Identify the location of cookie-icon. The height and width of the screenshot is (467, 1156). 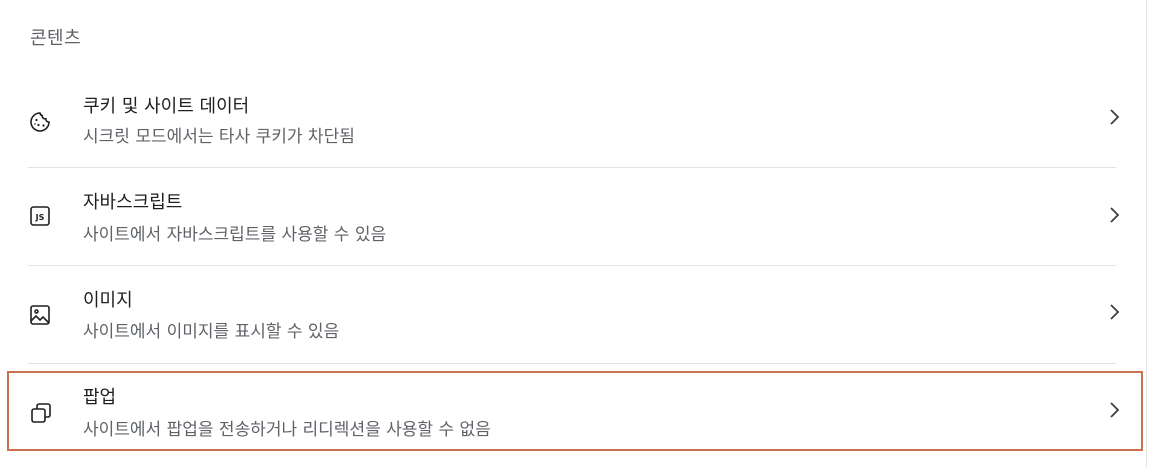
(40, 122).